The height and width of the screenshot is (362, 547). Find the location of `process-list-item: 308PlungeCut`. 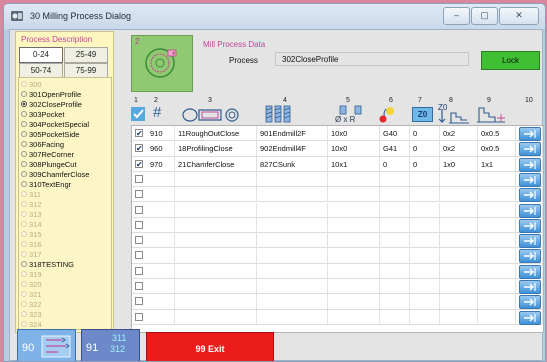

process-list-item: 308PlungeCut is located at coordinates (49, 164).